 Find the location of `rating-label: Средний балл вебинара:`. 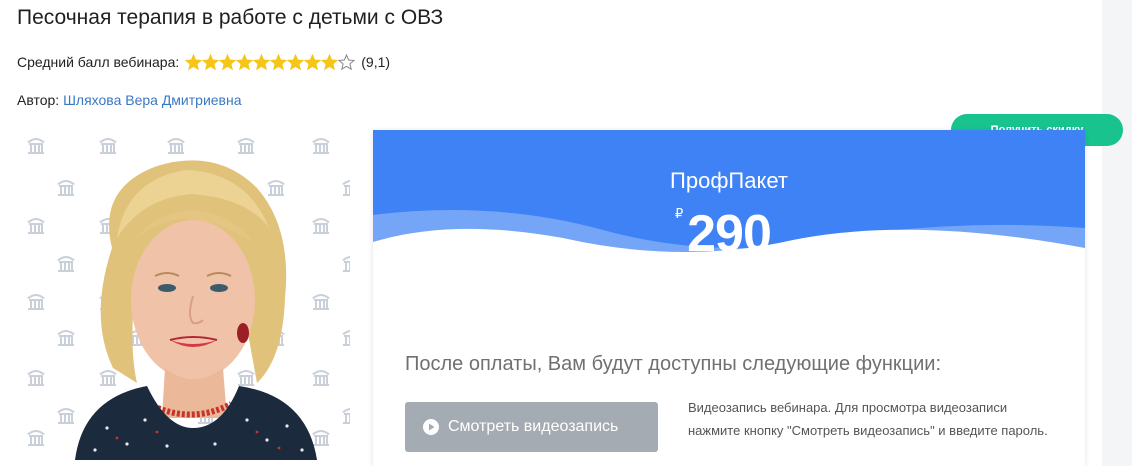

rating-label: Средний балл вебинара: is located at coordinates (98, 62).